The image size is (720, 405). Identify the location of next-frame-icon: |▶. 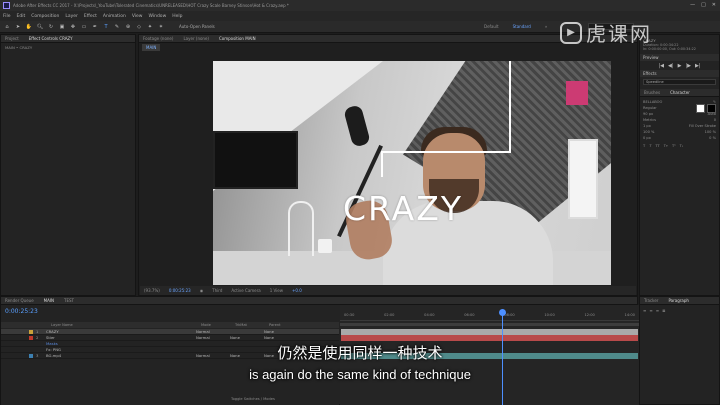
(688, 66).